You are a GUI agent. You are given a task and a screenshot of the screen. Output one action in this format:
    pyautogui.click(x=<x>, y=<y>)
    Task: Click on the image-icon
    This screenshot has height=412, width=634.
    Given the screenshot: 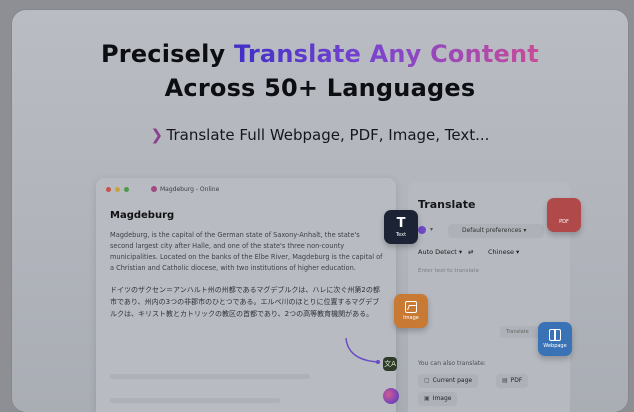 What is the action you would take?
    pyautogui.click(x=411, y=307)
    